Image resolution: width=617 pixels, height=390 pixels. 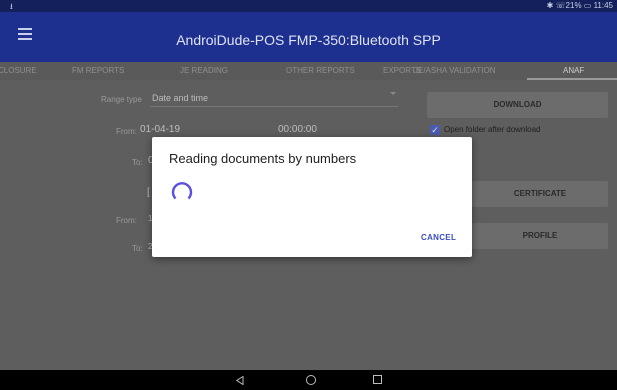 What do you see at coordinates (137, 248) in the screenshot?
I see `to2-label: To:` at bounding box center [137, 248].